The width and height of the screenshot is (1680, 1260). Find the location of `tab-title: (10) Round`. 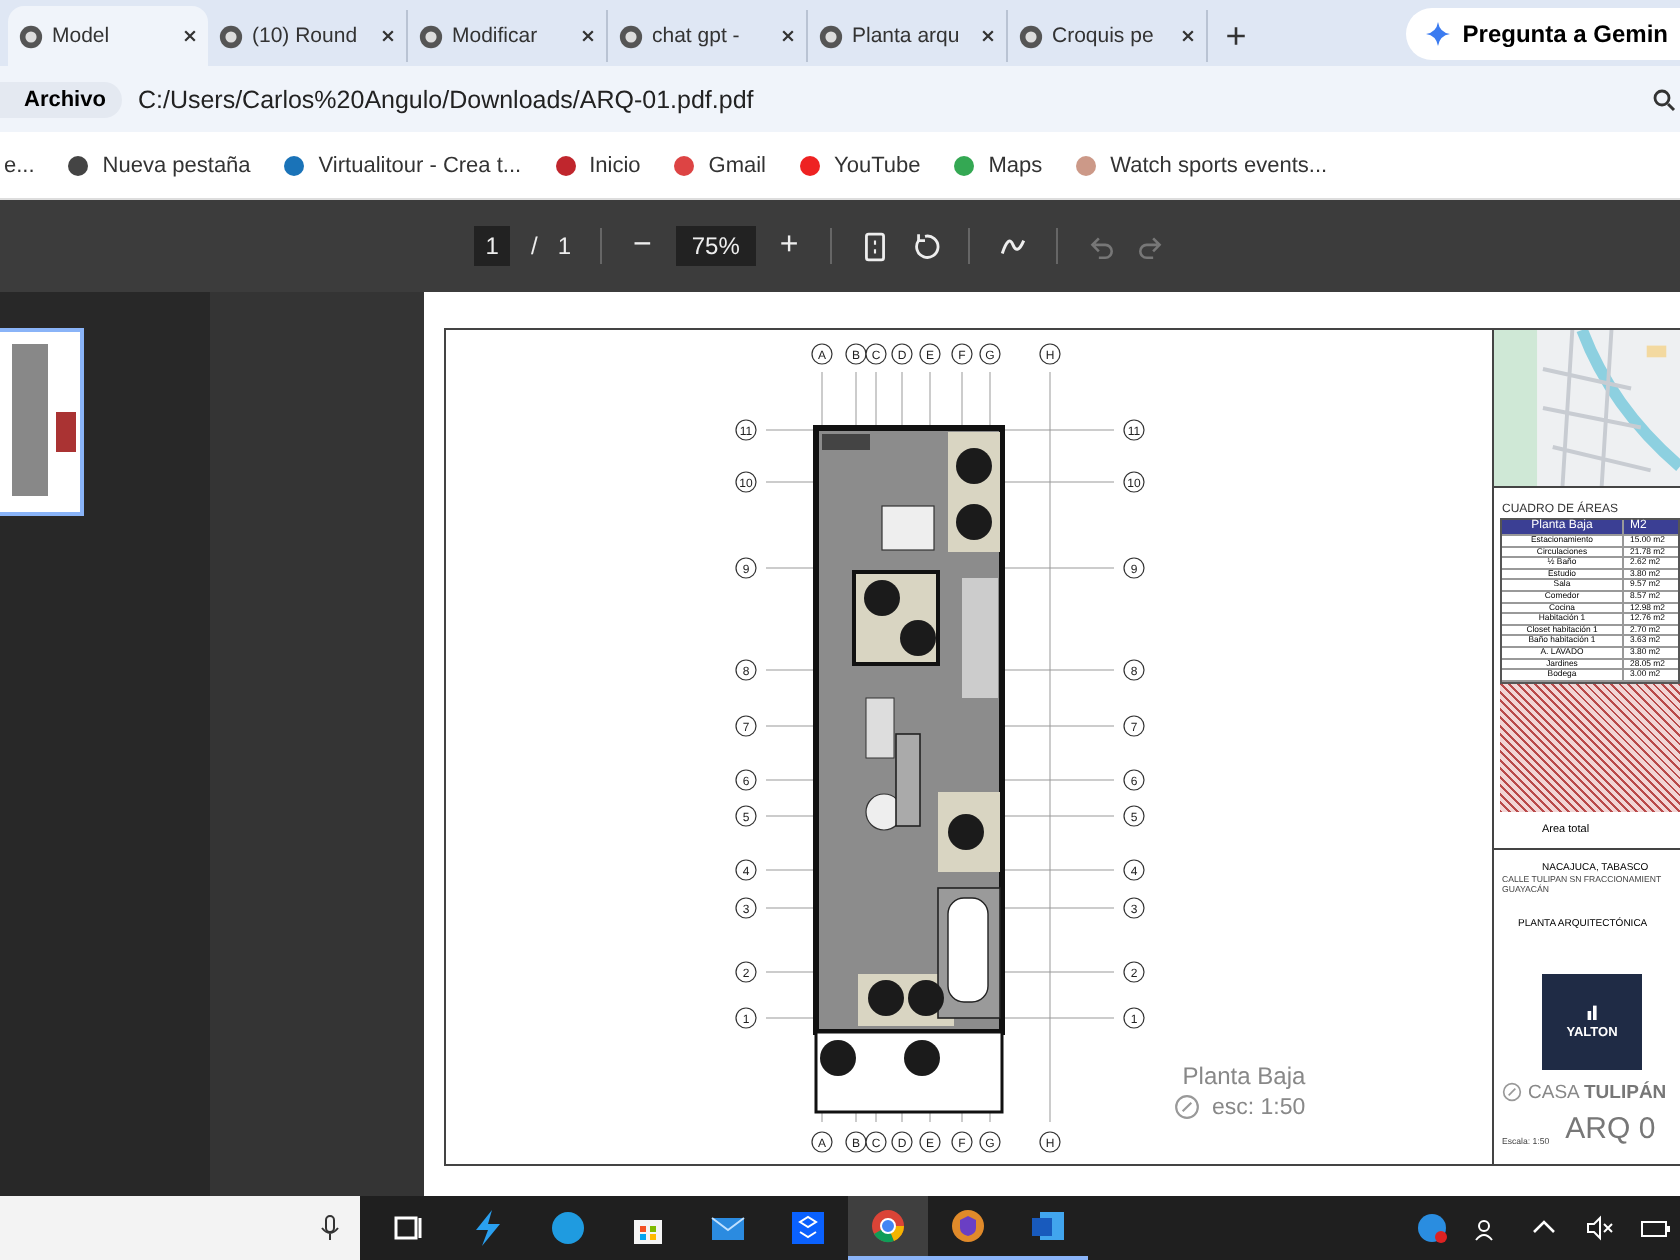

tab-title: (10) Round is located at coordinates (306, 36).